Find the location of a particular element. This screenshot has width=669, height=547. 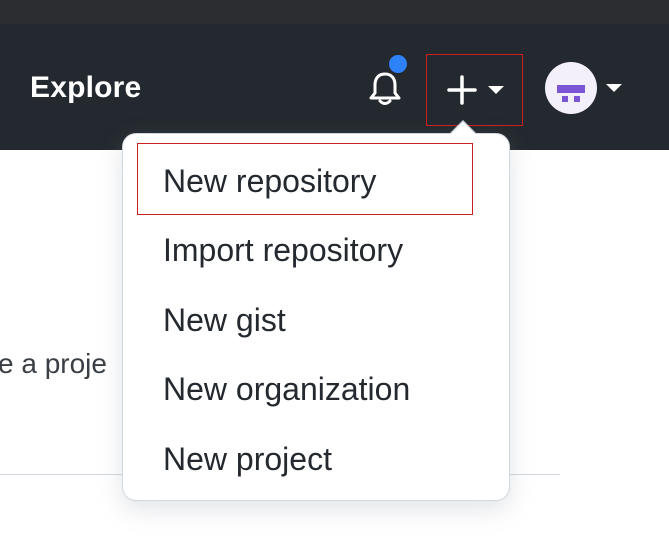

plus-icon is located at coordinates (461, 90).